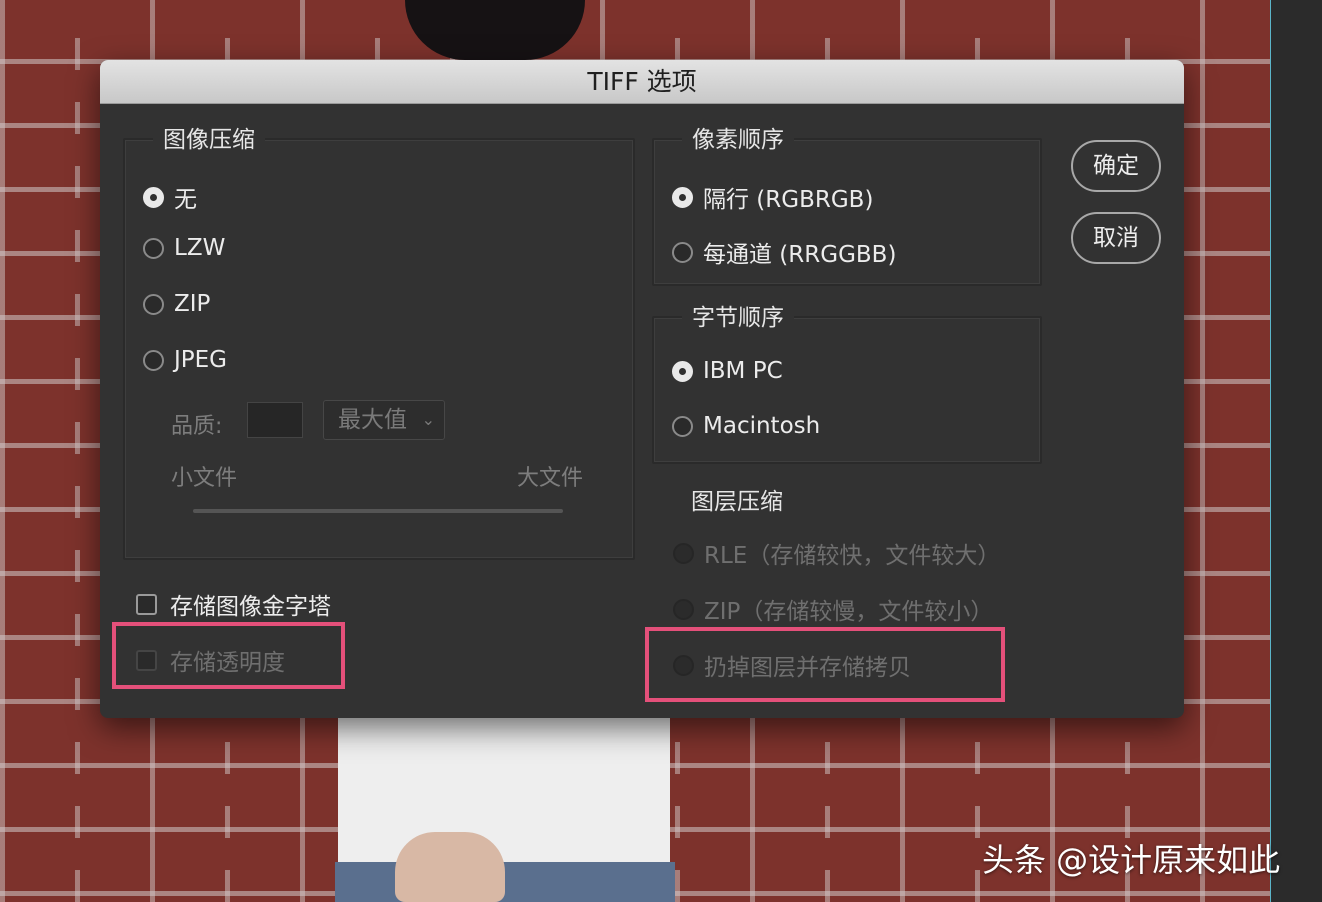 The image size is (1322, 902). I want to click on compression-option-label: ZIP, so click(192, 304).